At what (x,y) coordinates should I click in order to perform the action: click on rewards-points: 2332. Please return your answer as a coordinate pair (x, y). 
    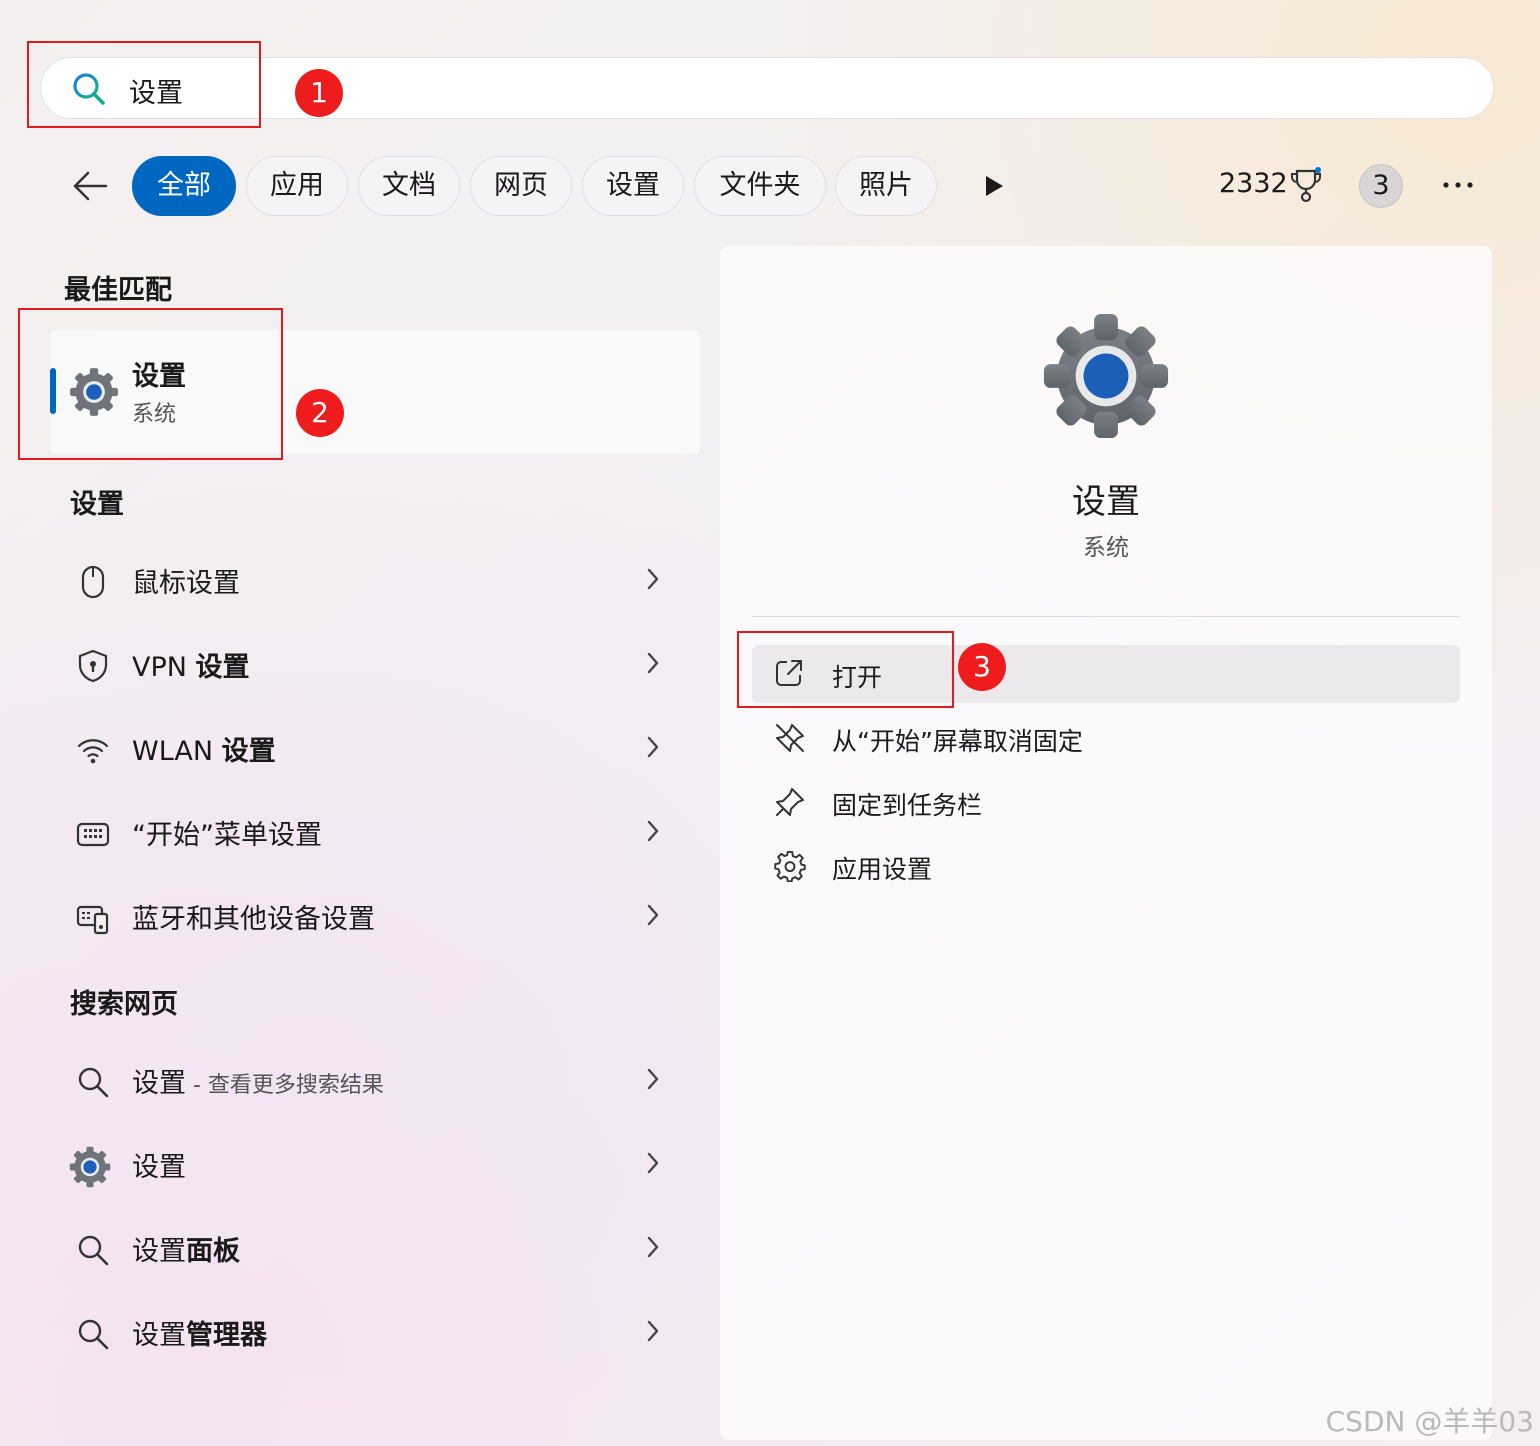
    Looking at the image, I should click on (1253, 183).